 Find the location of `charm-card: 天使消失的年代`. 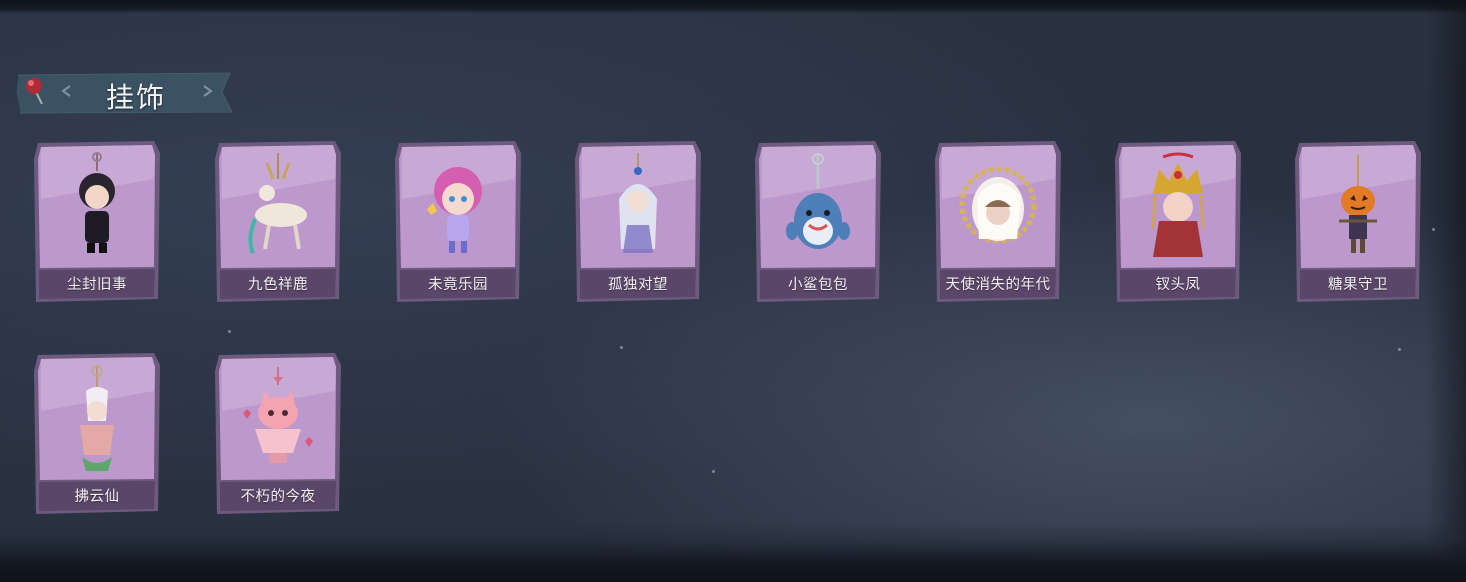

charm-card: 天使消失的年代 is located at coordinates (998, 221).